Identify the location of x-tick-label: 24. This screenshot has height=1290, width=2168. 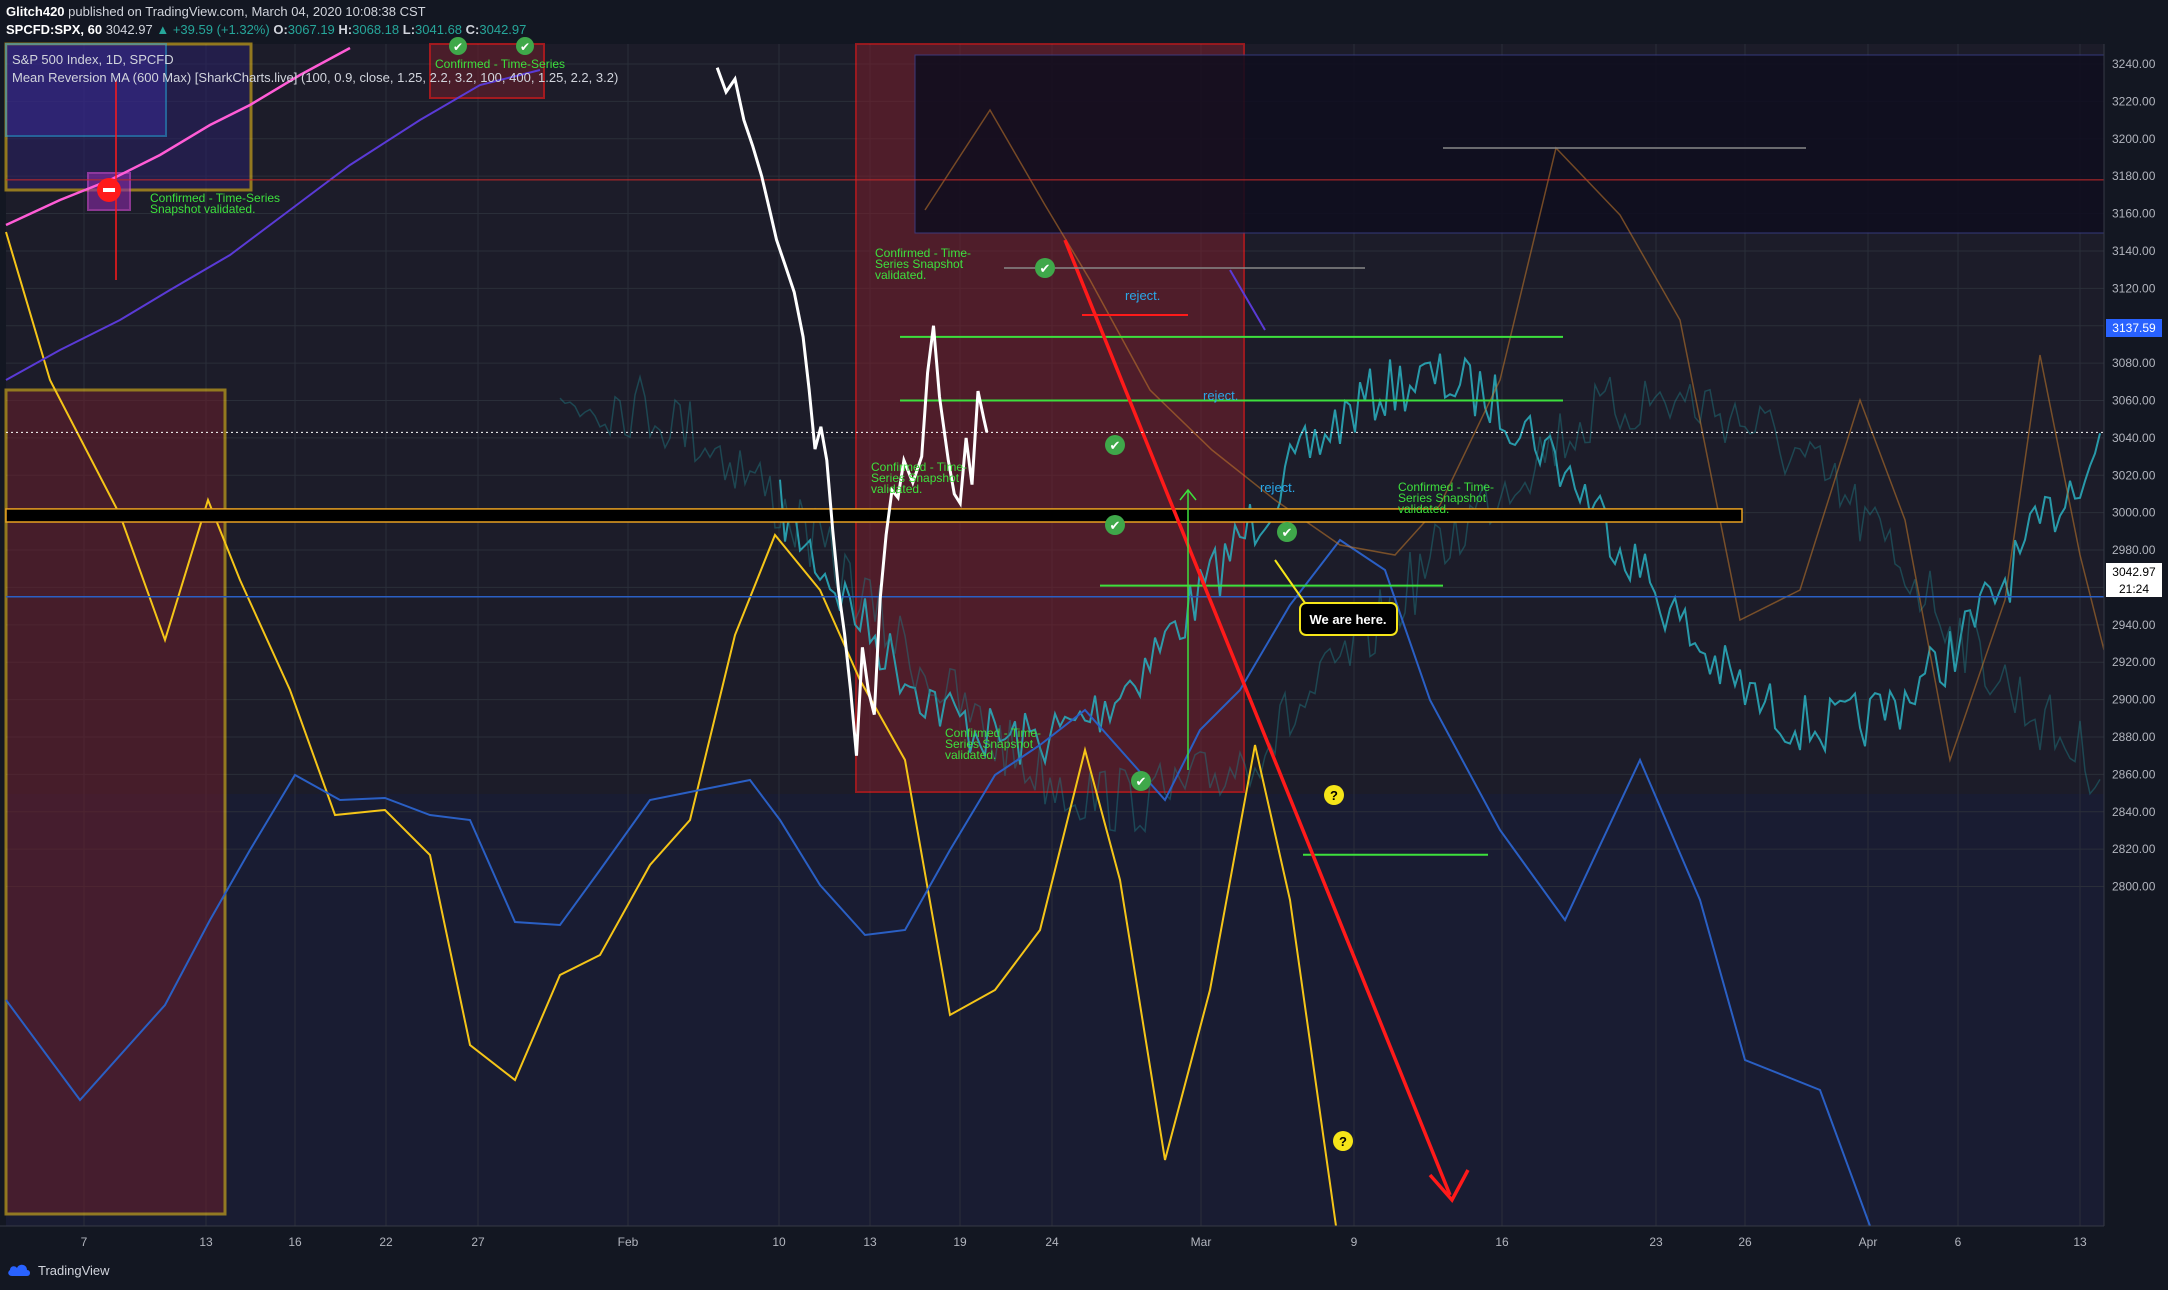
(1052, 1242).